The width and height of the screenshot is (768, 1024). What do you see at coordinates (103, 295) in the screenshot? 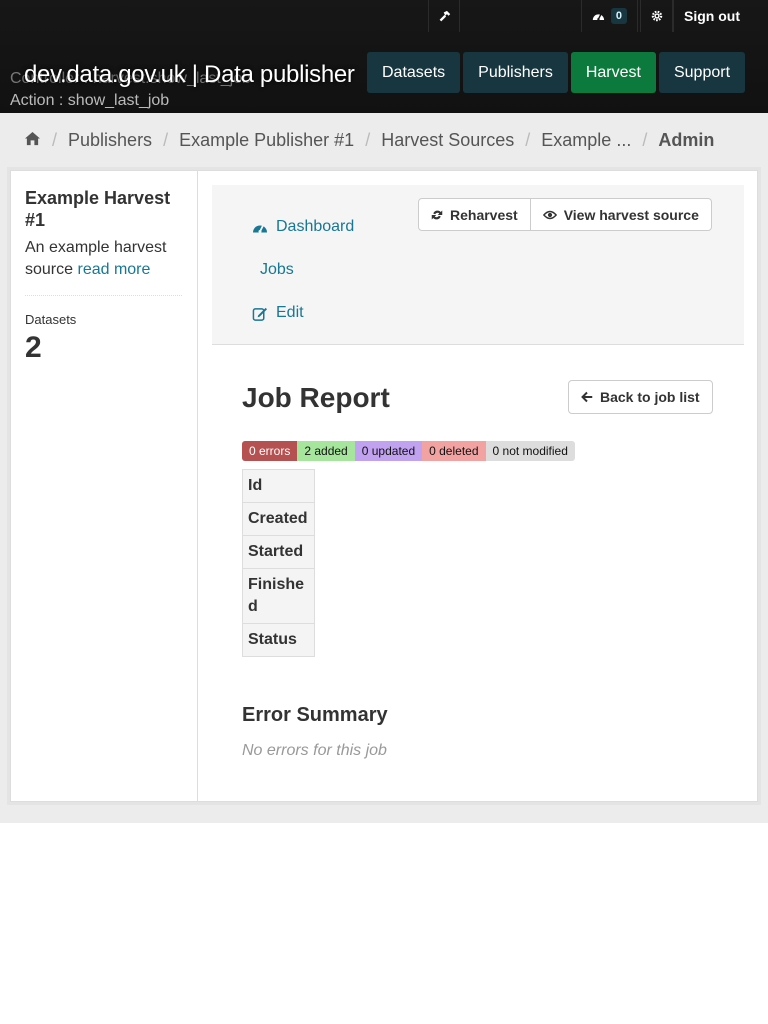
I see `sidebar-divider-line` at bounding box center [103, 295].